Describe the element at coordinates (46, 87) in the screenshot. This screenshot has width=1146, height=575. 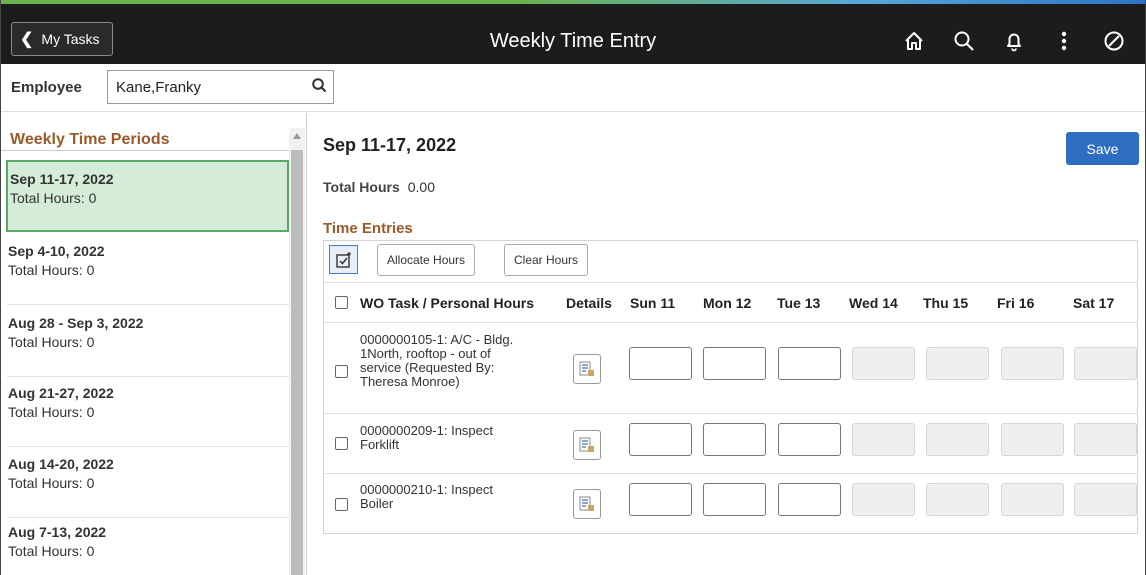
I see `employee-label: Employee` at that location.